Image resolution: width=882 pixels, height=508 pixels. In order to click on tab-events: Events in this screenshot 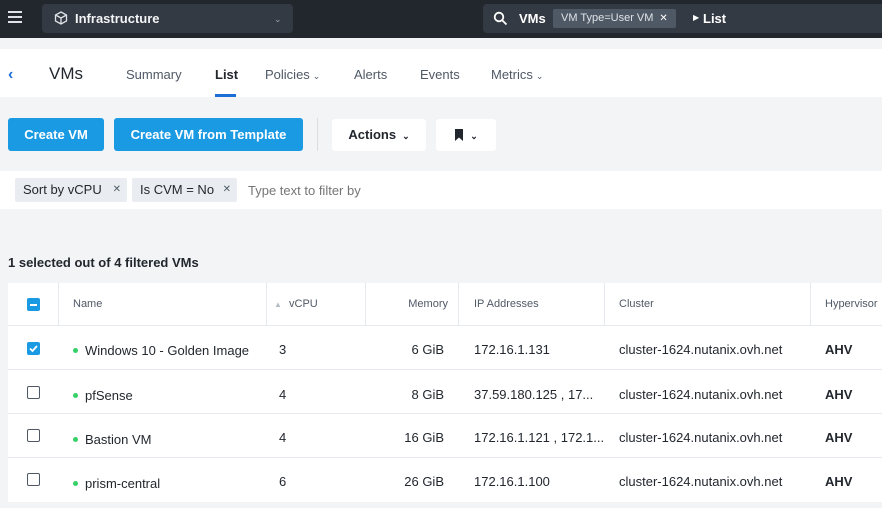, I will do `click(440, 74)`.